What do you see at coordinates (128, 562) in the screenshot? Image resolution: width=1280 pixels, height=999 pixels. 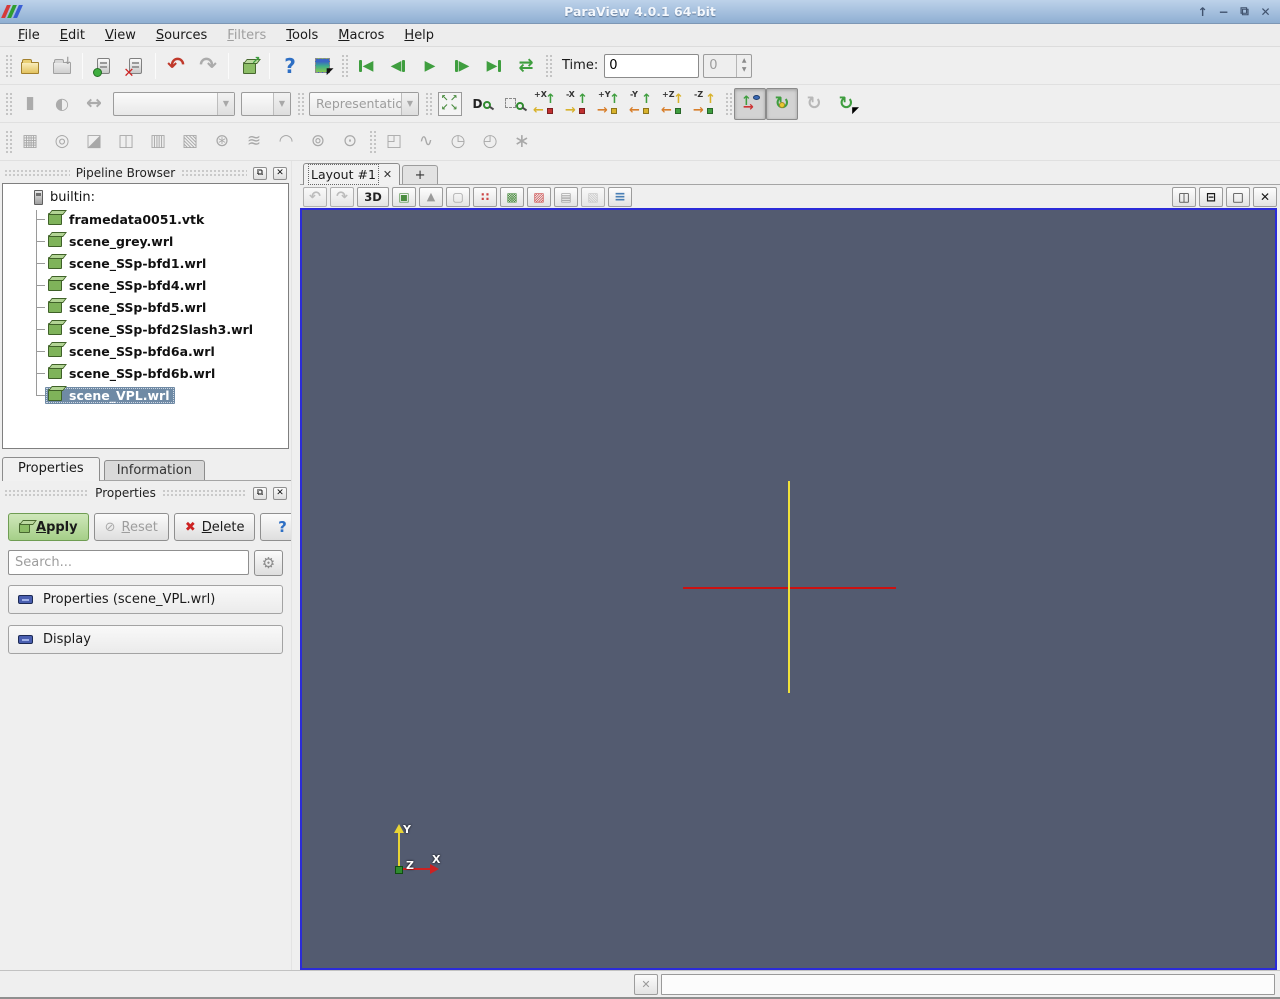 I see `search-input` at bounding box center [128, 562].